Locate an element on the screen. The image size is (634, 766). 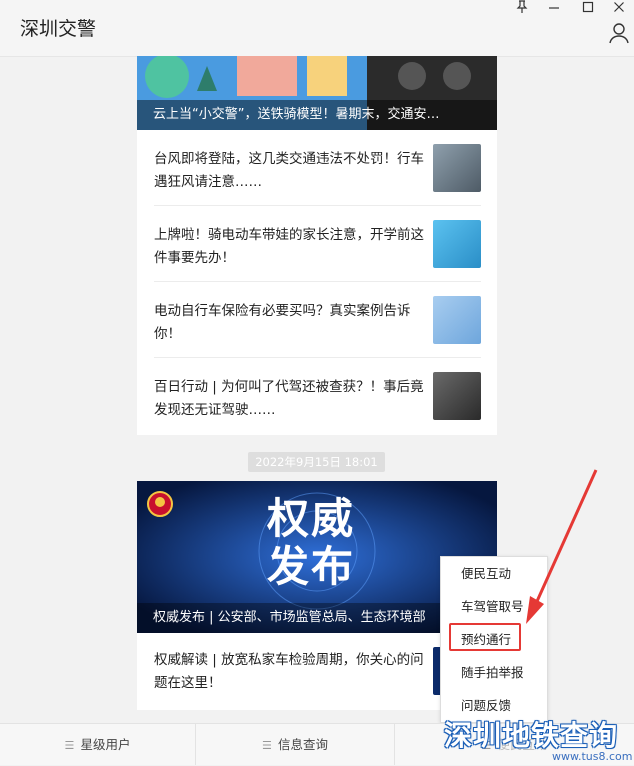
close-icon is located at coordinates (619, 7).